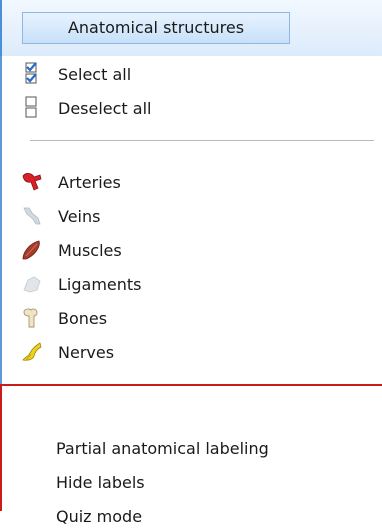 This screenshot has height=530, width=382. I want to click on anatomical-structures-menu-button: Anatomical structures, so click(156, 28).